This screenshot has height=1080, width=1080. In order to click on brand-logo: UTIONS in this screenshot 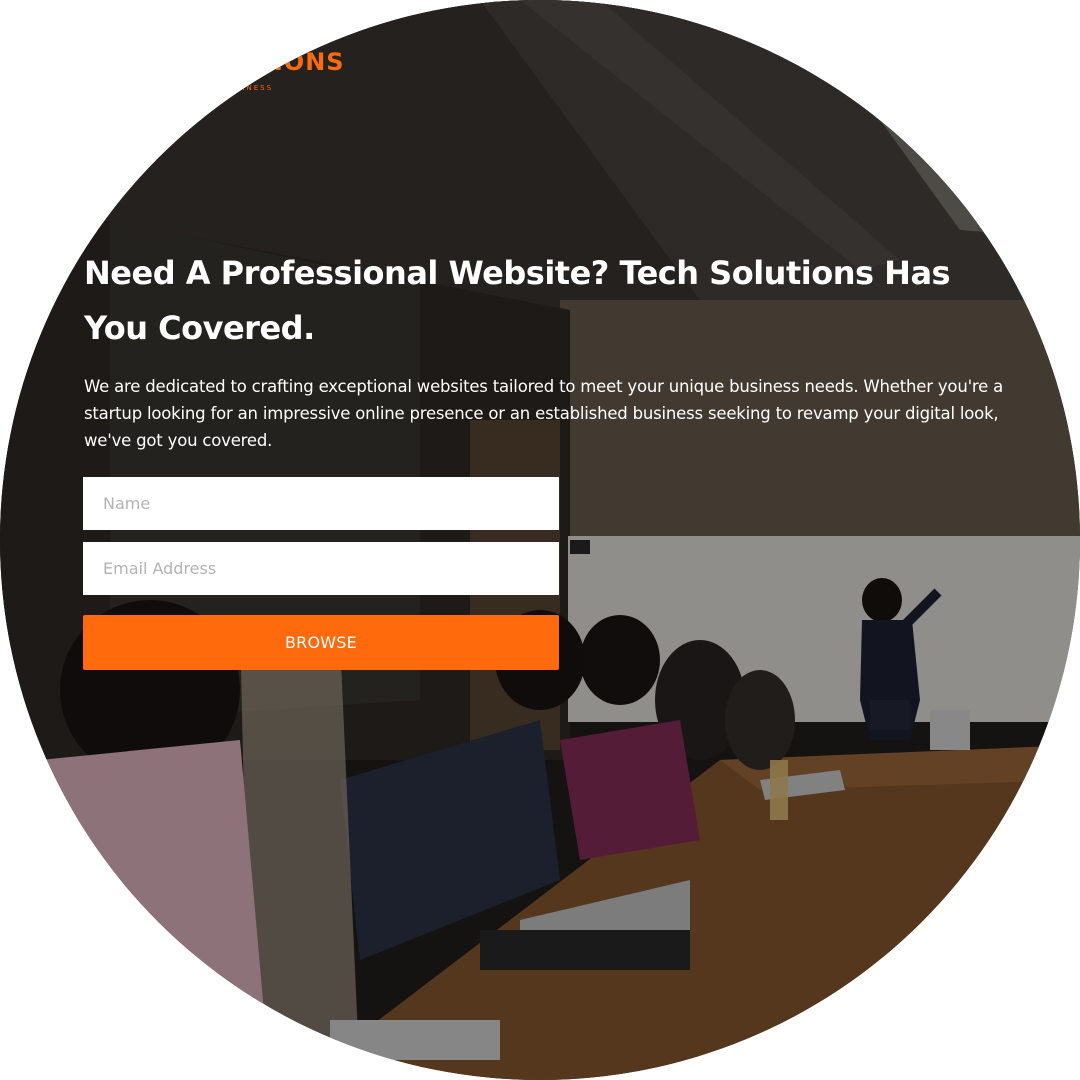, I will do `click(290, 62)`.